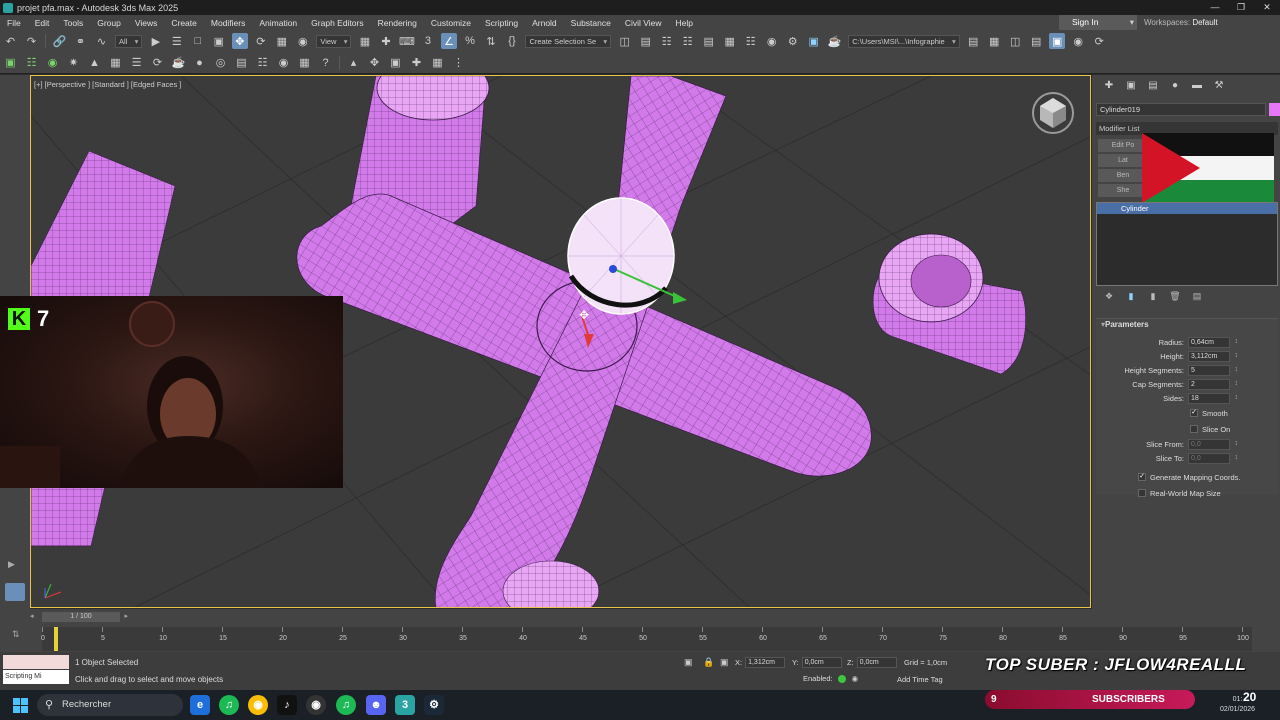 This screenshot has height=720, width=1280. What do you see at coordinates (177, 41) in the screenshot?
I see `select-by-name-icon: ☰` at bounding box center [177, 41].